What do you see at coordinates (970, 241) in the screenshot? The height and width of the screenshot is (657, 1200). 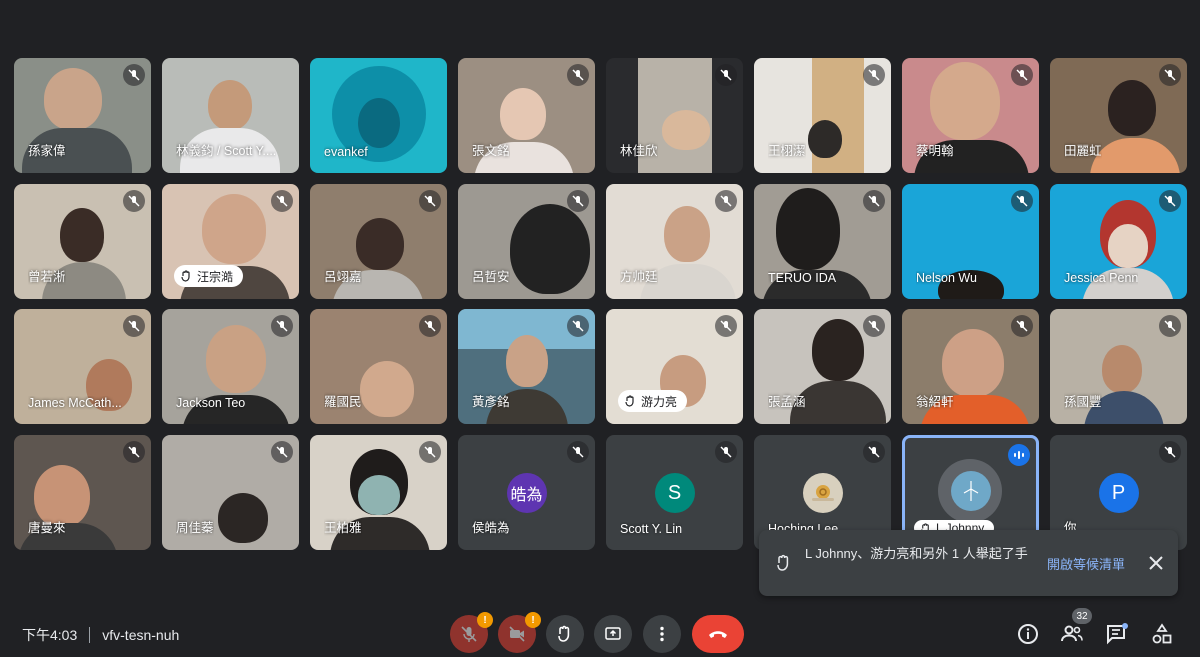 I see `participant-tile: Nelson Wu` at bounding box center [970, 241].